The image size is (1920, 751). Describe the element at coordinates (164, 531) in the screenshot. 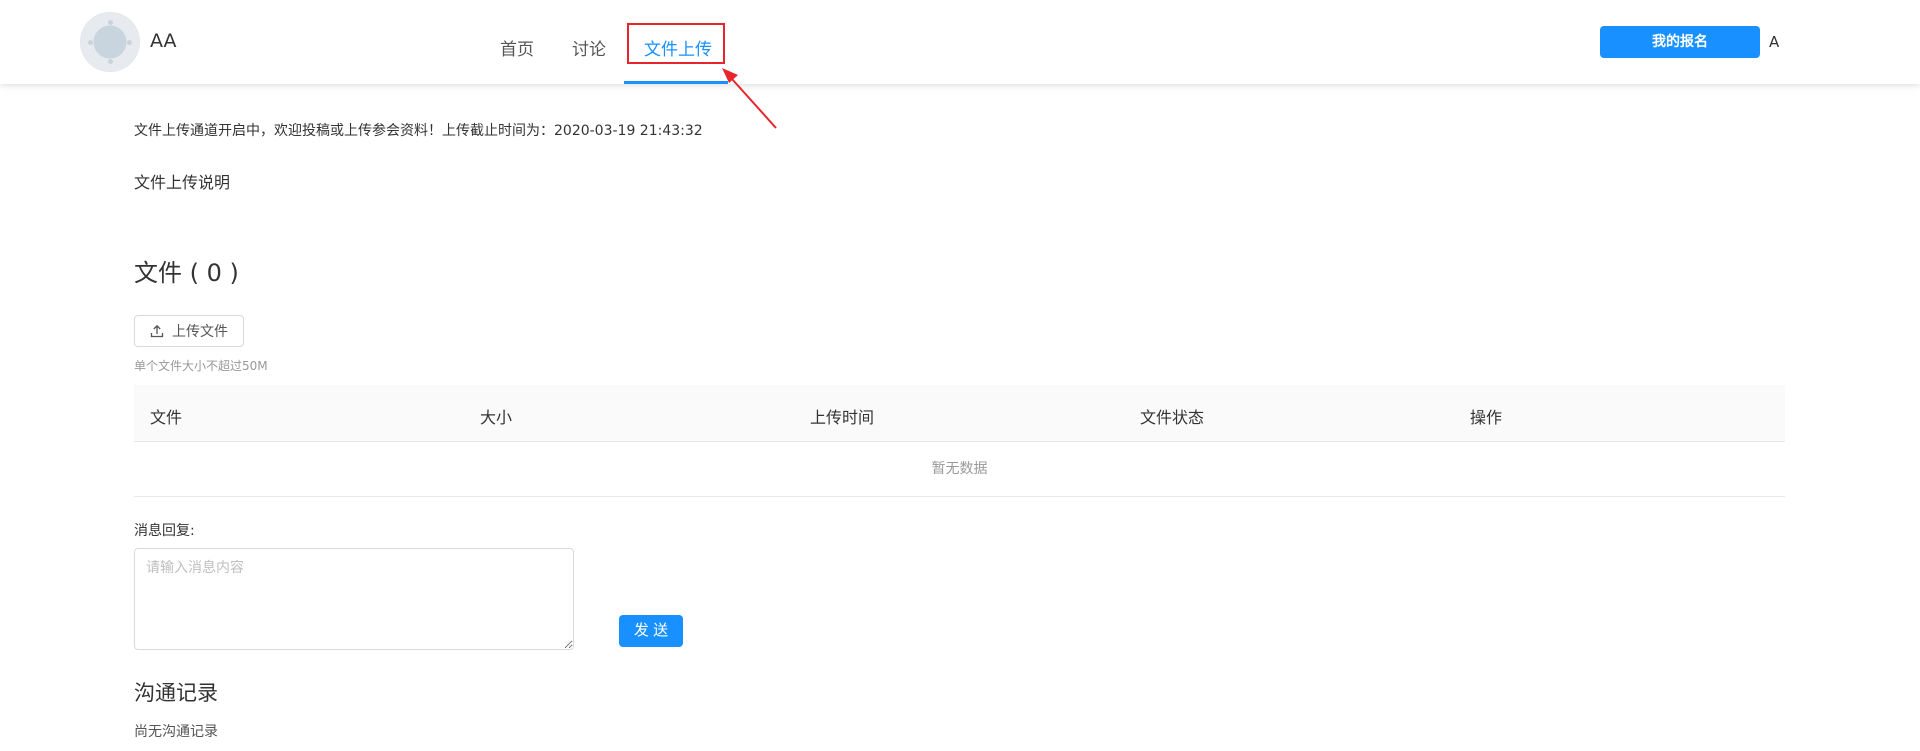

I see `reply-label: 消息回复:` at that location.